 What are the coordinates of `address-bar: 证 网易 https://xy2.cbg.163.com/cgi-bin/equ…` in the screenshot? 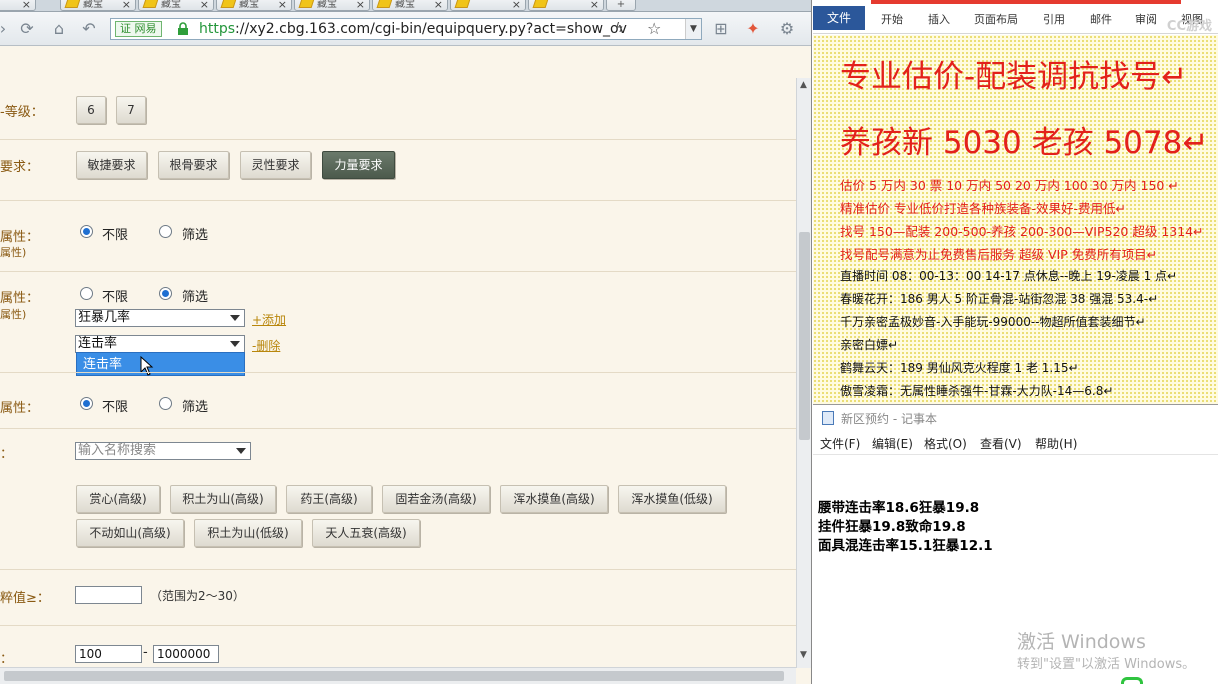 It's located at (406, 29).